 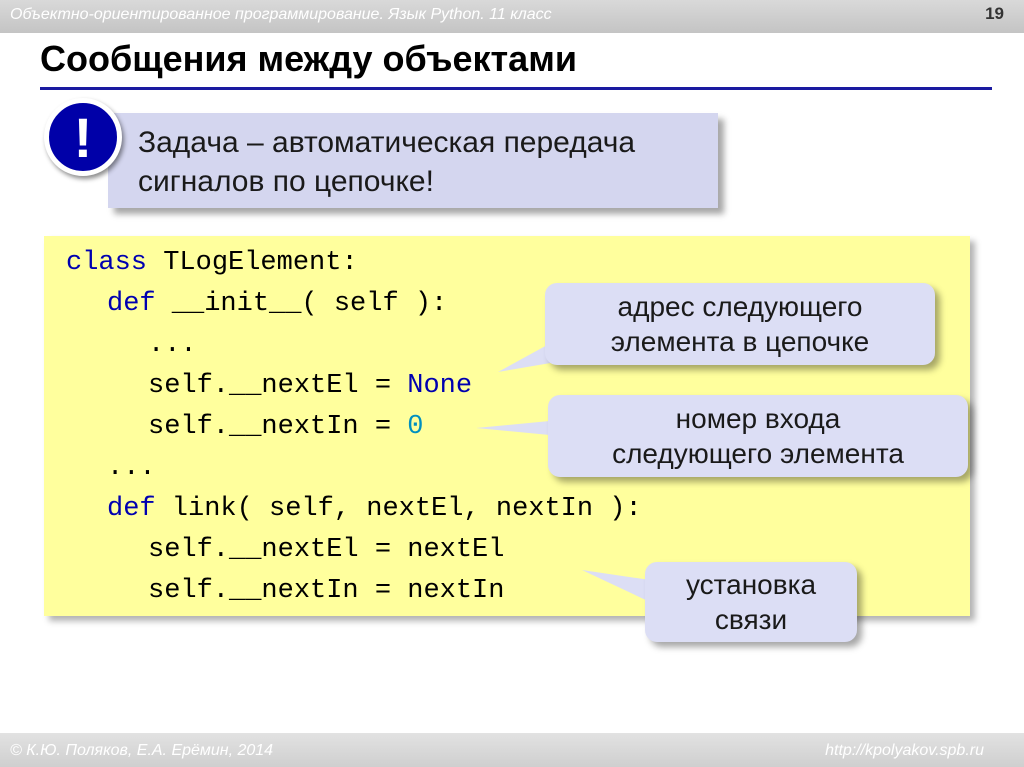 I want to click on footer-authors: © К.Ю. Поляков, Е.А. Ерёмин, 2014, so click(x=142, y=750).